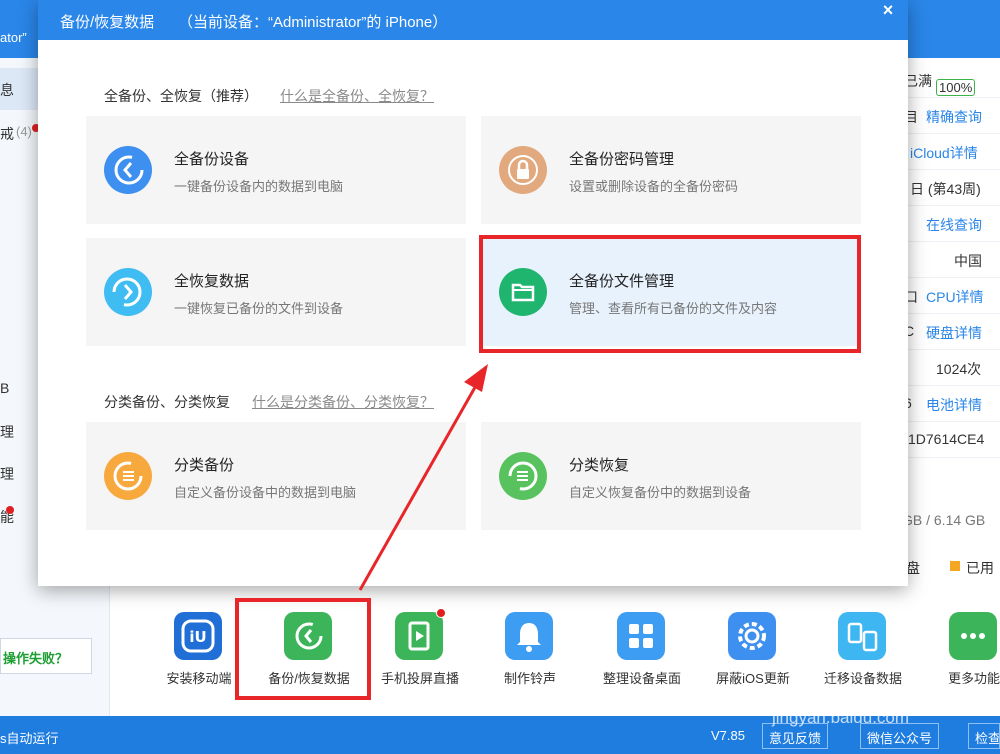 The image size is (1000, 754). Describe the element at coordinates (954, 117) in the screenshot. I see `precise-query-link: 精确查询` at that location.